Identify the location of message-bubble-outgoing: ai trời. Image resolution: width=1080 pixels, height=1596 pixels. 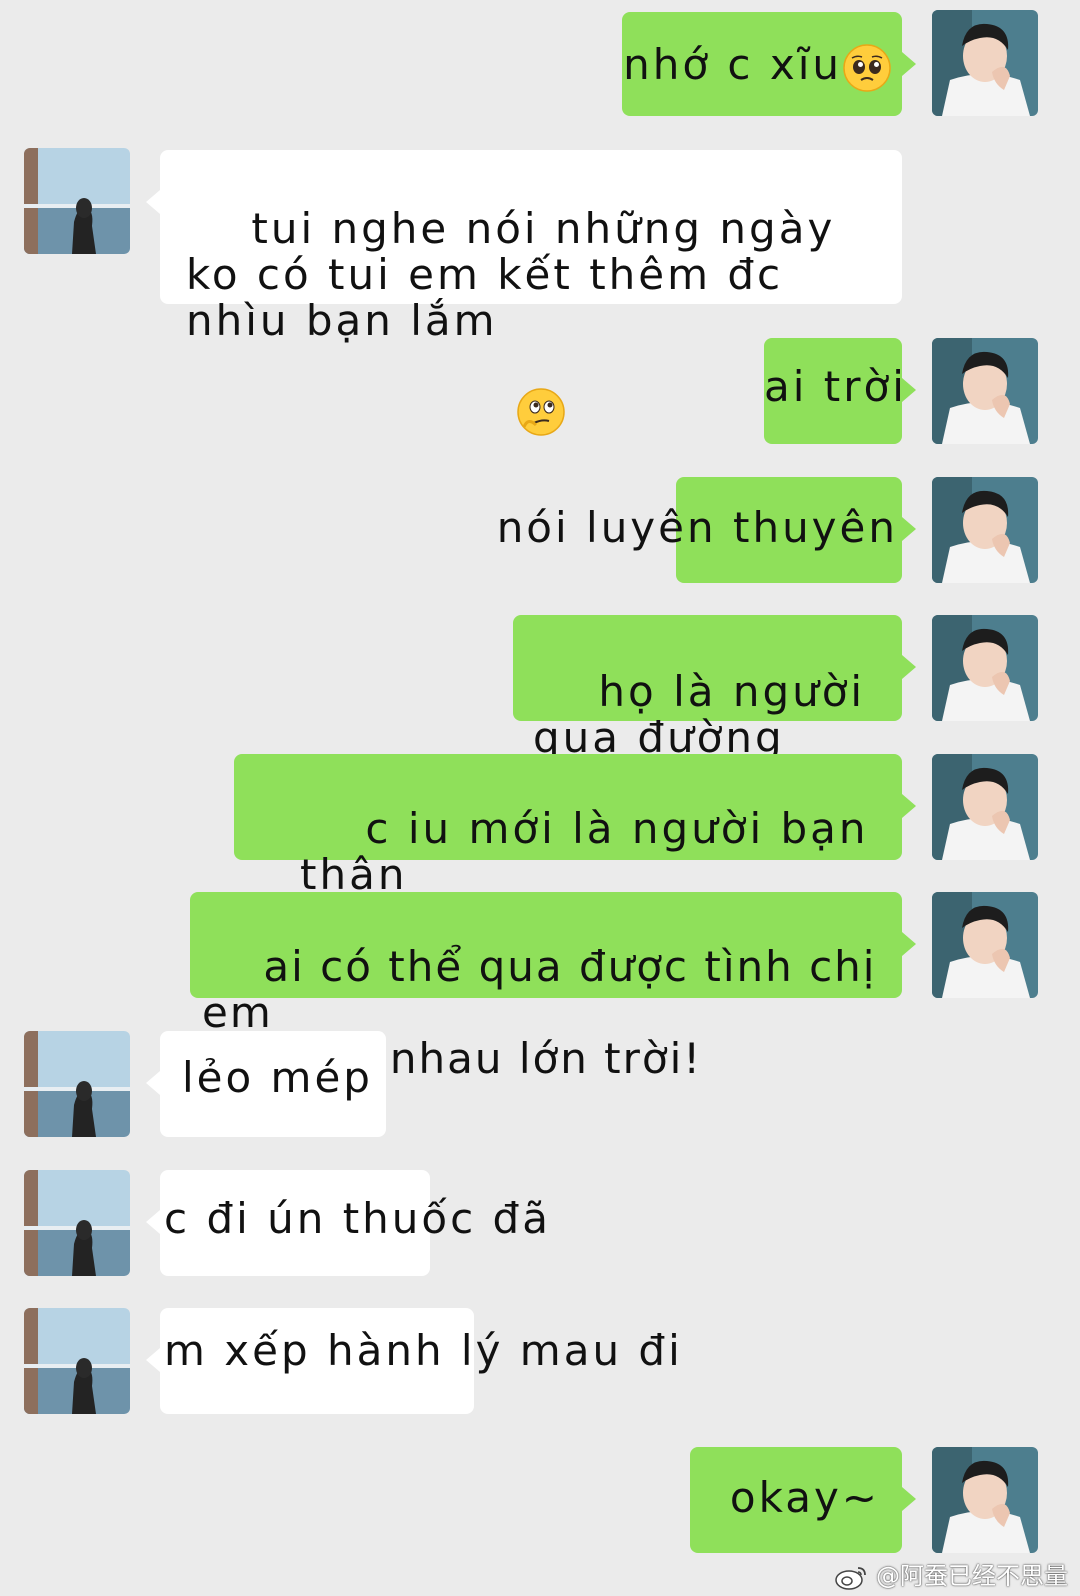
(840, 391).